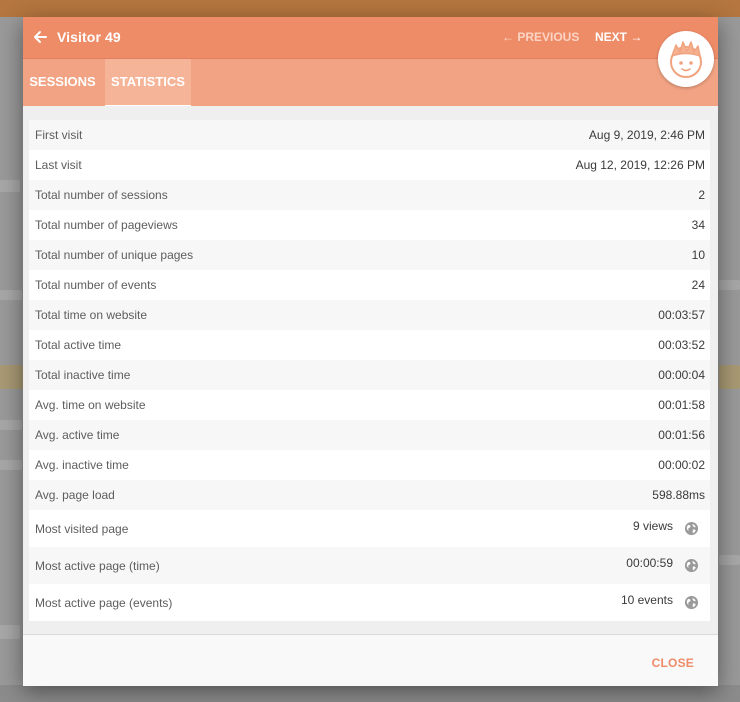  What do you see at coordinates (106, 225) in the screenshot?
I see `stat-label: Total number of pageviews` at bounding box center [106, 225].